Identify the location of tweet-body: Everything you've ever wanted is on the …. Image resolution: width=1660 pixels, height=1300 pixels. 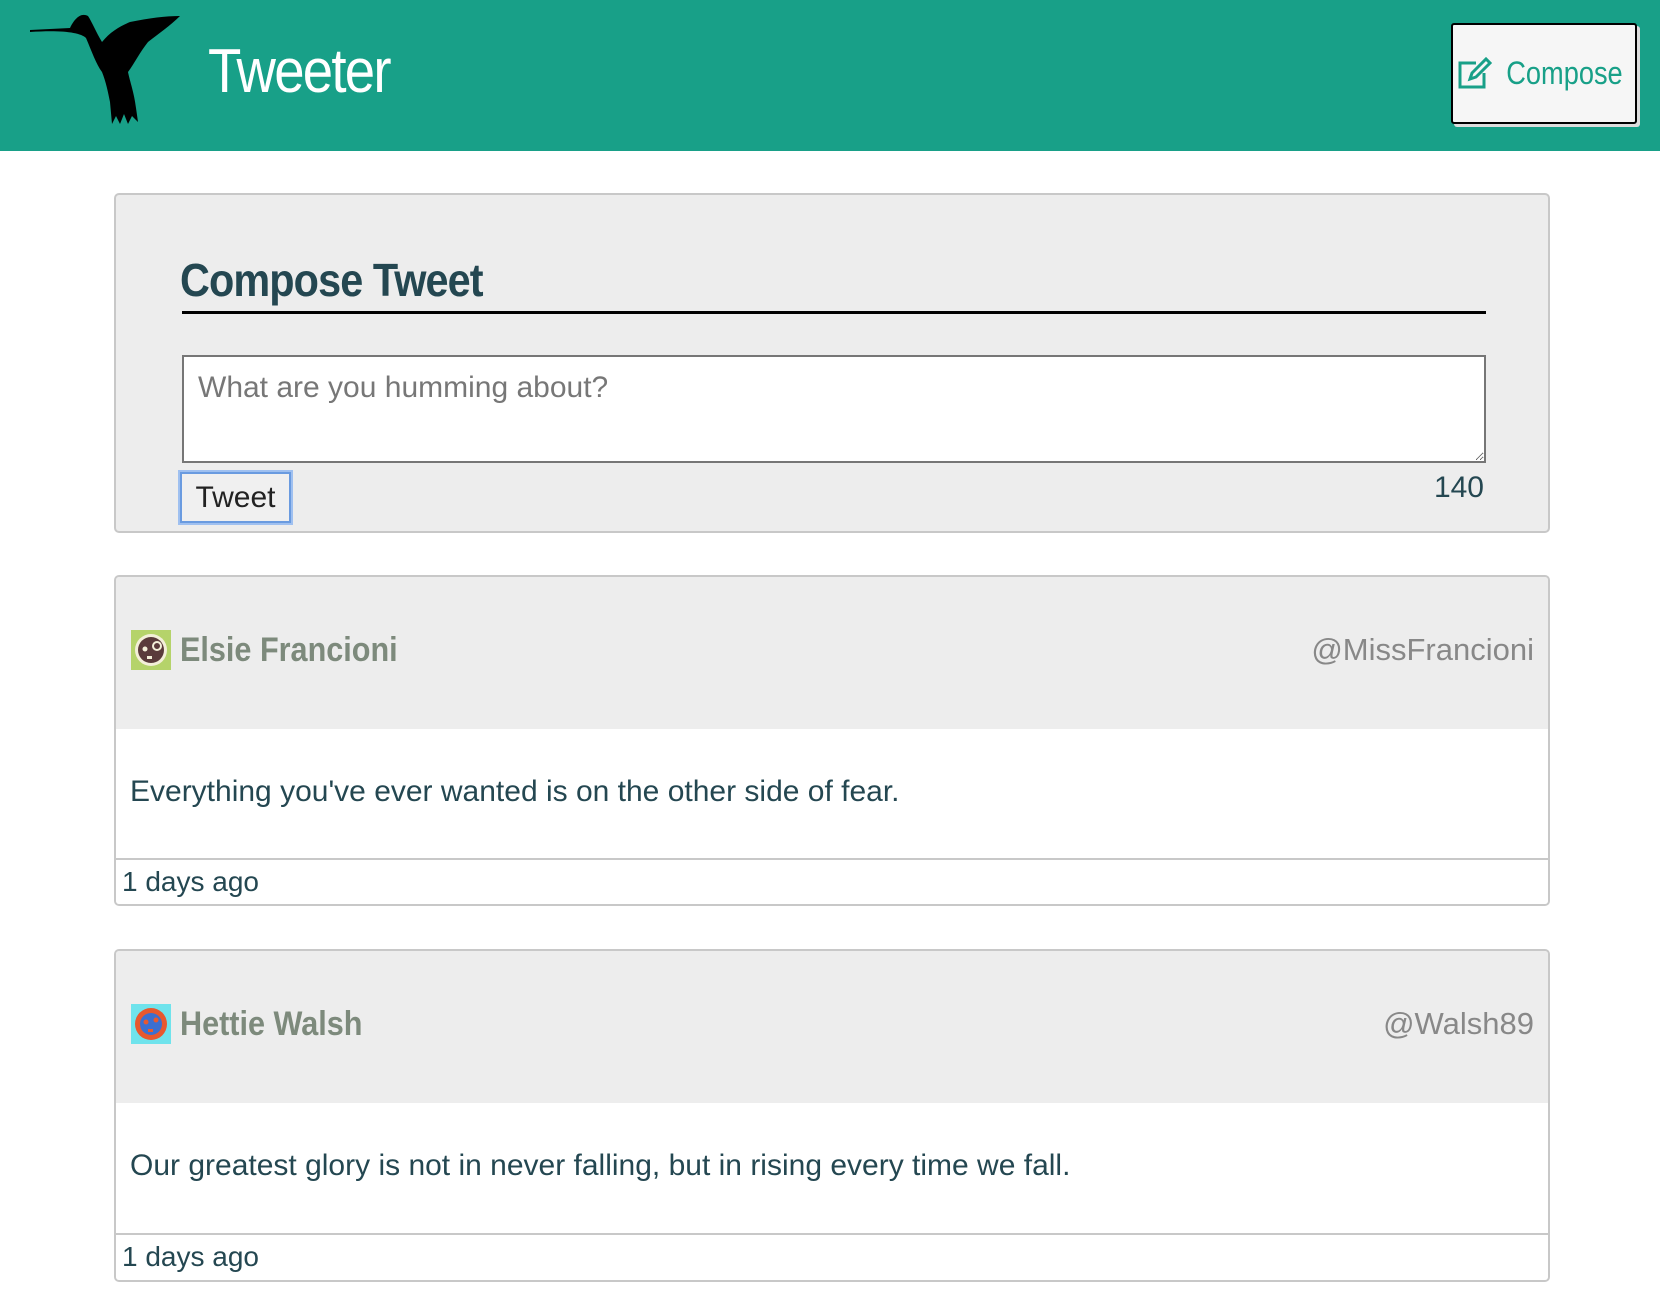
(832, 794).